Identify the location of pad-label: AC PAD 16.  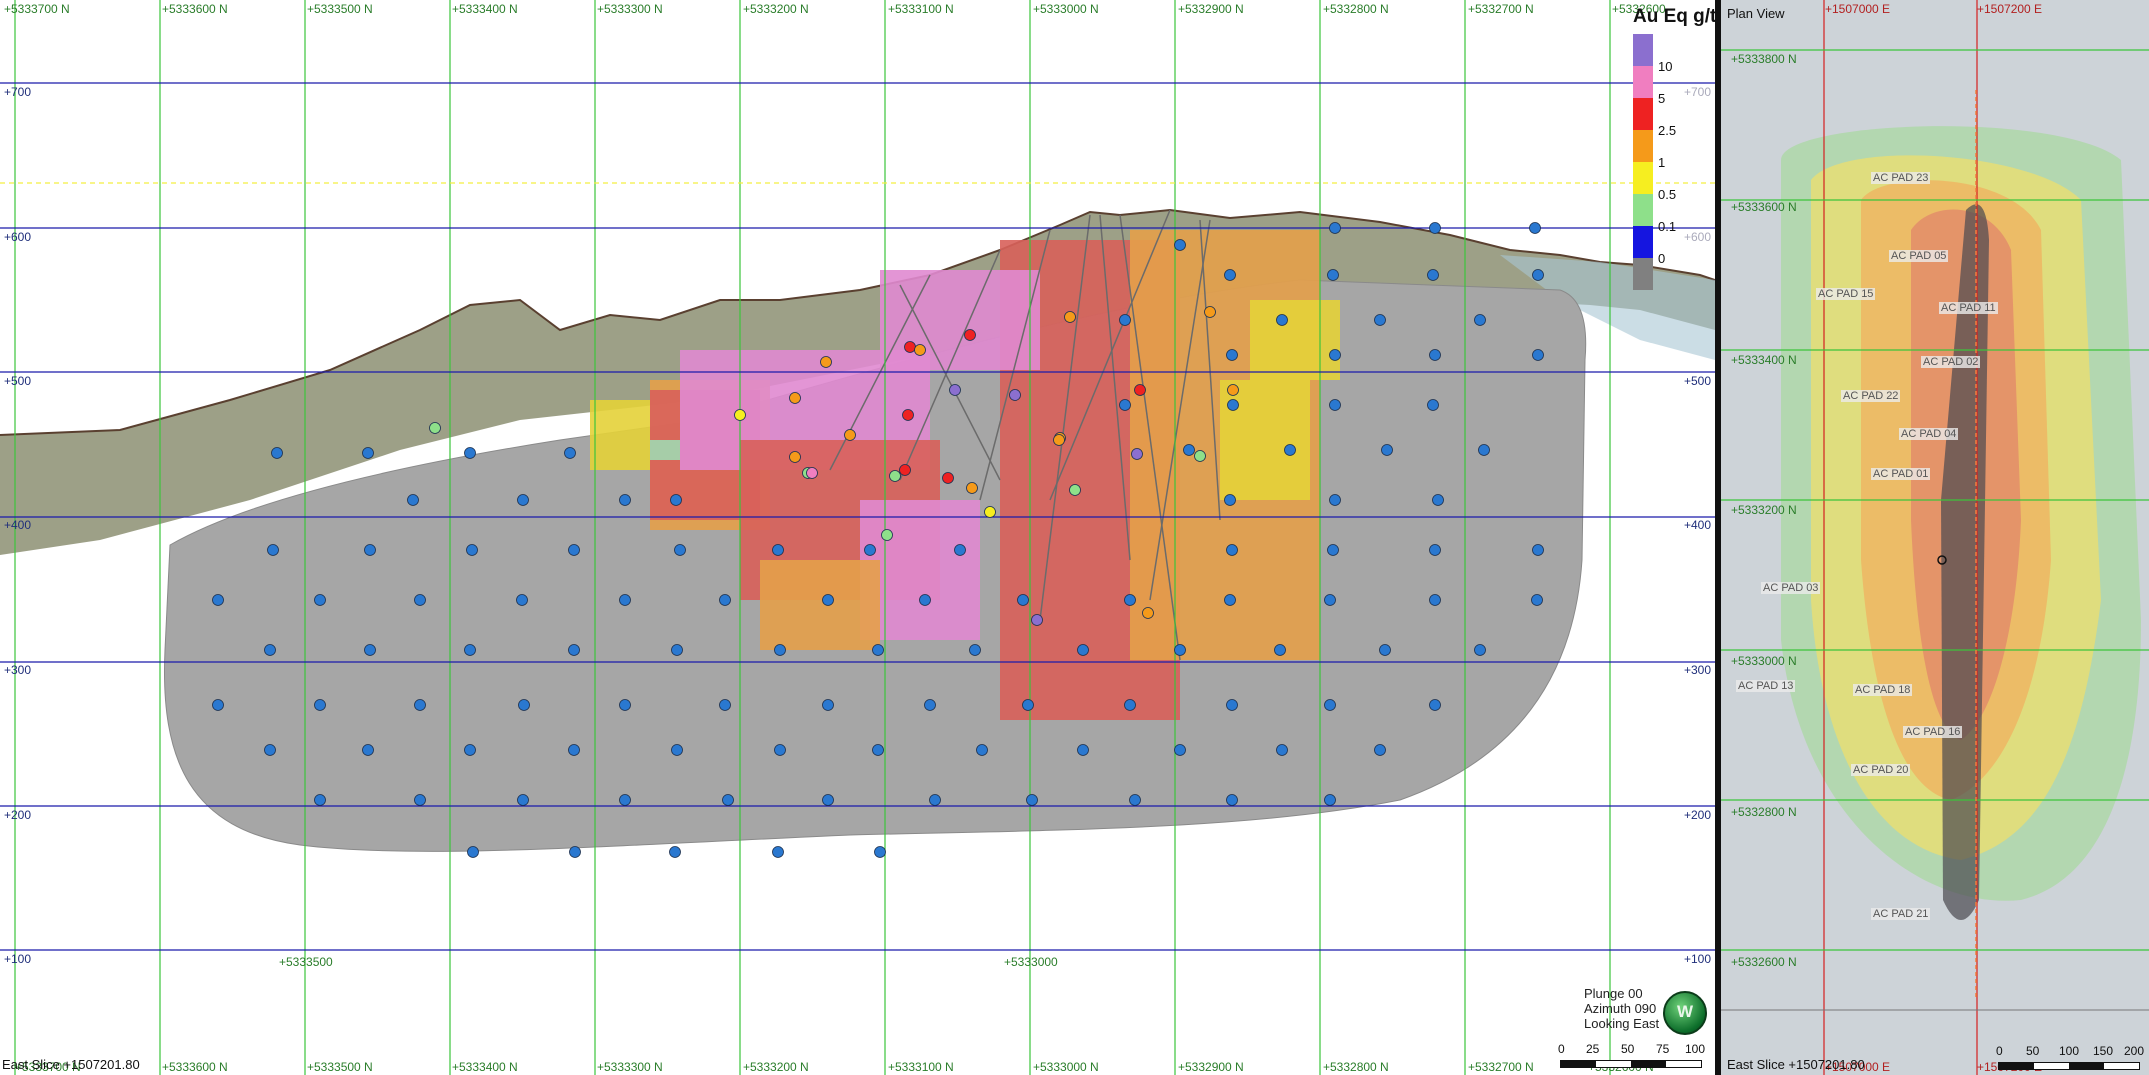
(1933, 732).